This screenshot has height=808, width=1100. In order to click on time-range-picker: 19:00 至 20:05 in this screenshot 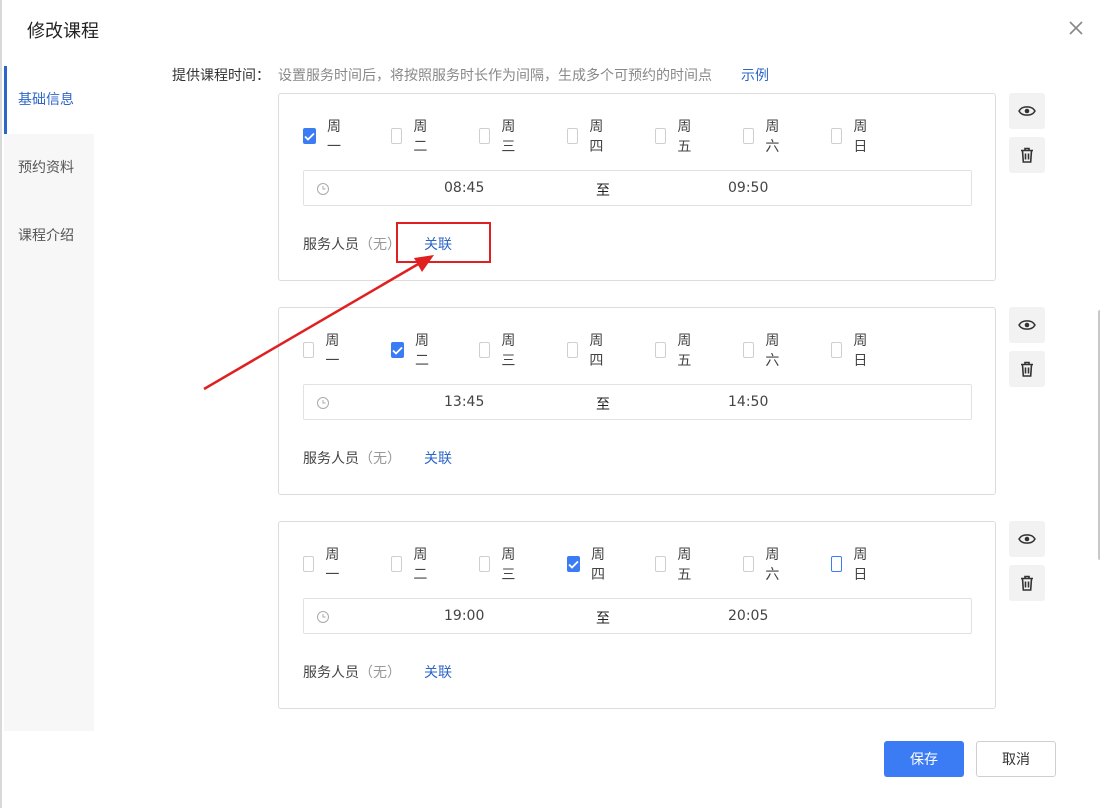, I will do `click(637, 616)`.